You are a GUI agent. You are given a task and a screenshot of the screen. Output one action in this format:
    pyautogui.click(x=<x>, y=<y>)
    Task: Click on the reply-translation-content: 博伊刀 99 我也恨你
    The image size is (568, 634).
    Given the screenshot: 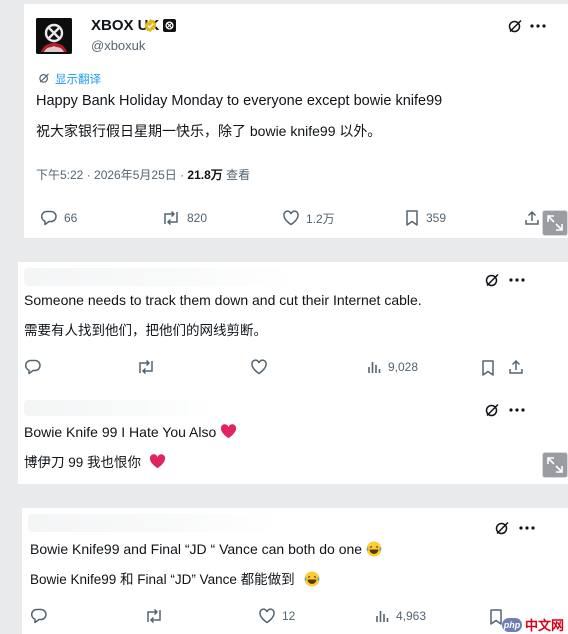 What is the action you would take?
    pyautogui.click(x=83, y=462)
    